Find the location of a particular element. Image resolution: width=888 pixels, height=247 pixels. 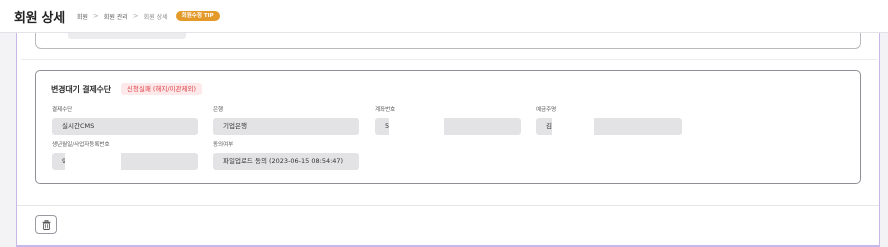

consent-label: 동의여부 is located at coordinates (223, 145).